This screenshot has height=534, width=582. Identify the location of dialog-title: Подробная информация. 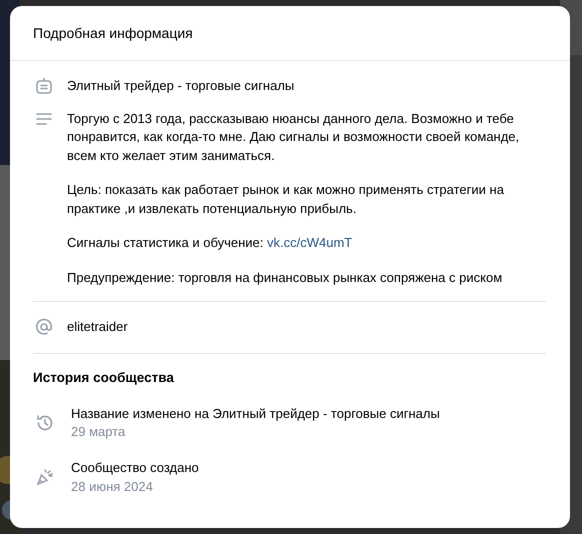
(113, 33).